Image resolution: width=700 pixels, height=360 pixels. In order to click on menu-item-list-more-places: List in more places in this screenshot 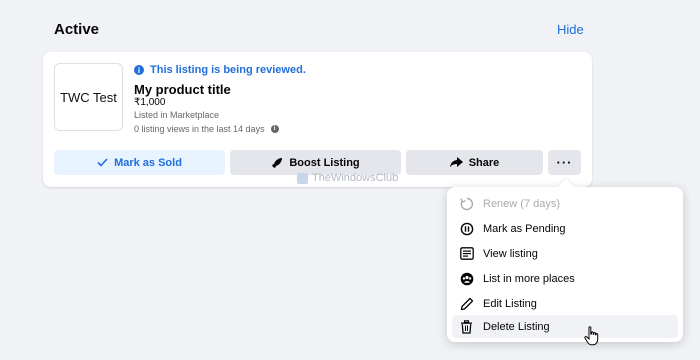, I will do `click(565, 278)`.